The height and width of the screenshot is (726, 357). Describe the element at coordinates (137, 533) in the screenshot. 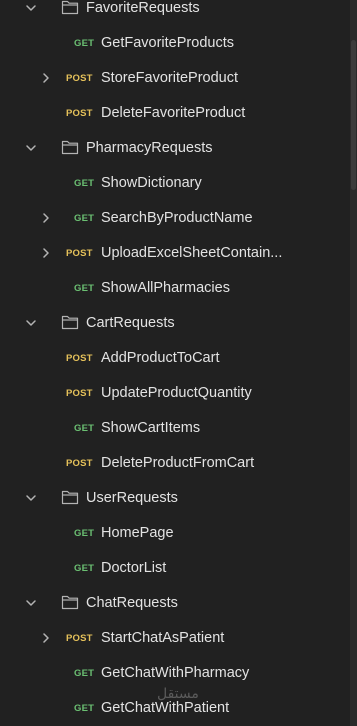

I see `request-label: HomePage` at that location.